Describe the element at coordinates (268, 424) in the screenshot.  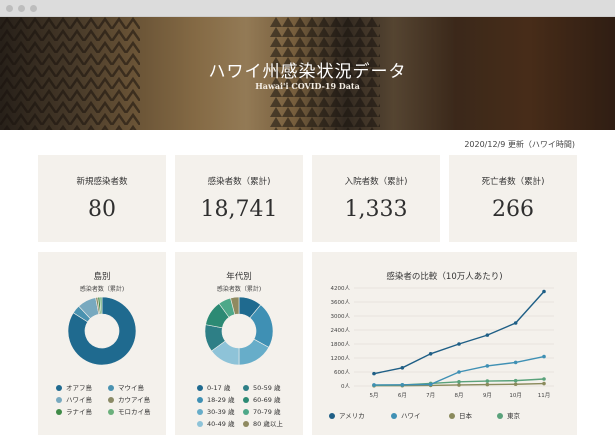
I see `legend-label: 80 歳以上` at that location.